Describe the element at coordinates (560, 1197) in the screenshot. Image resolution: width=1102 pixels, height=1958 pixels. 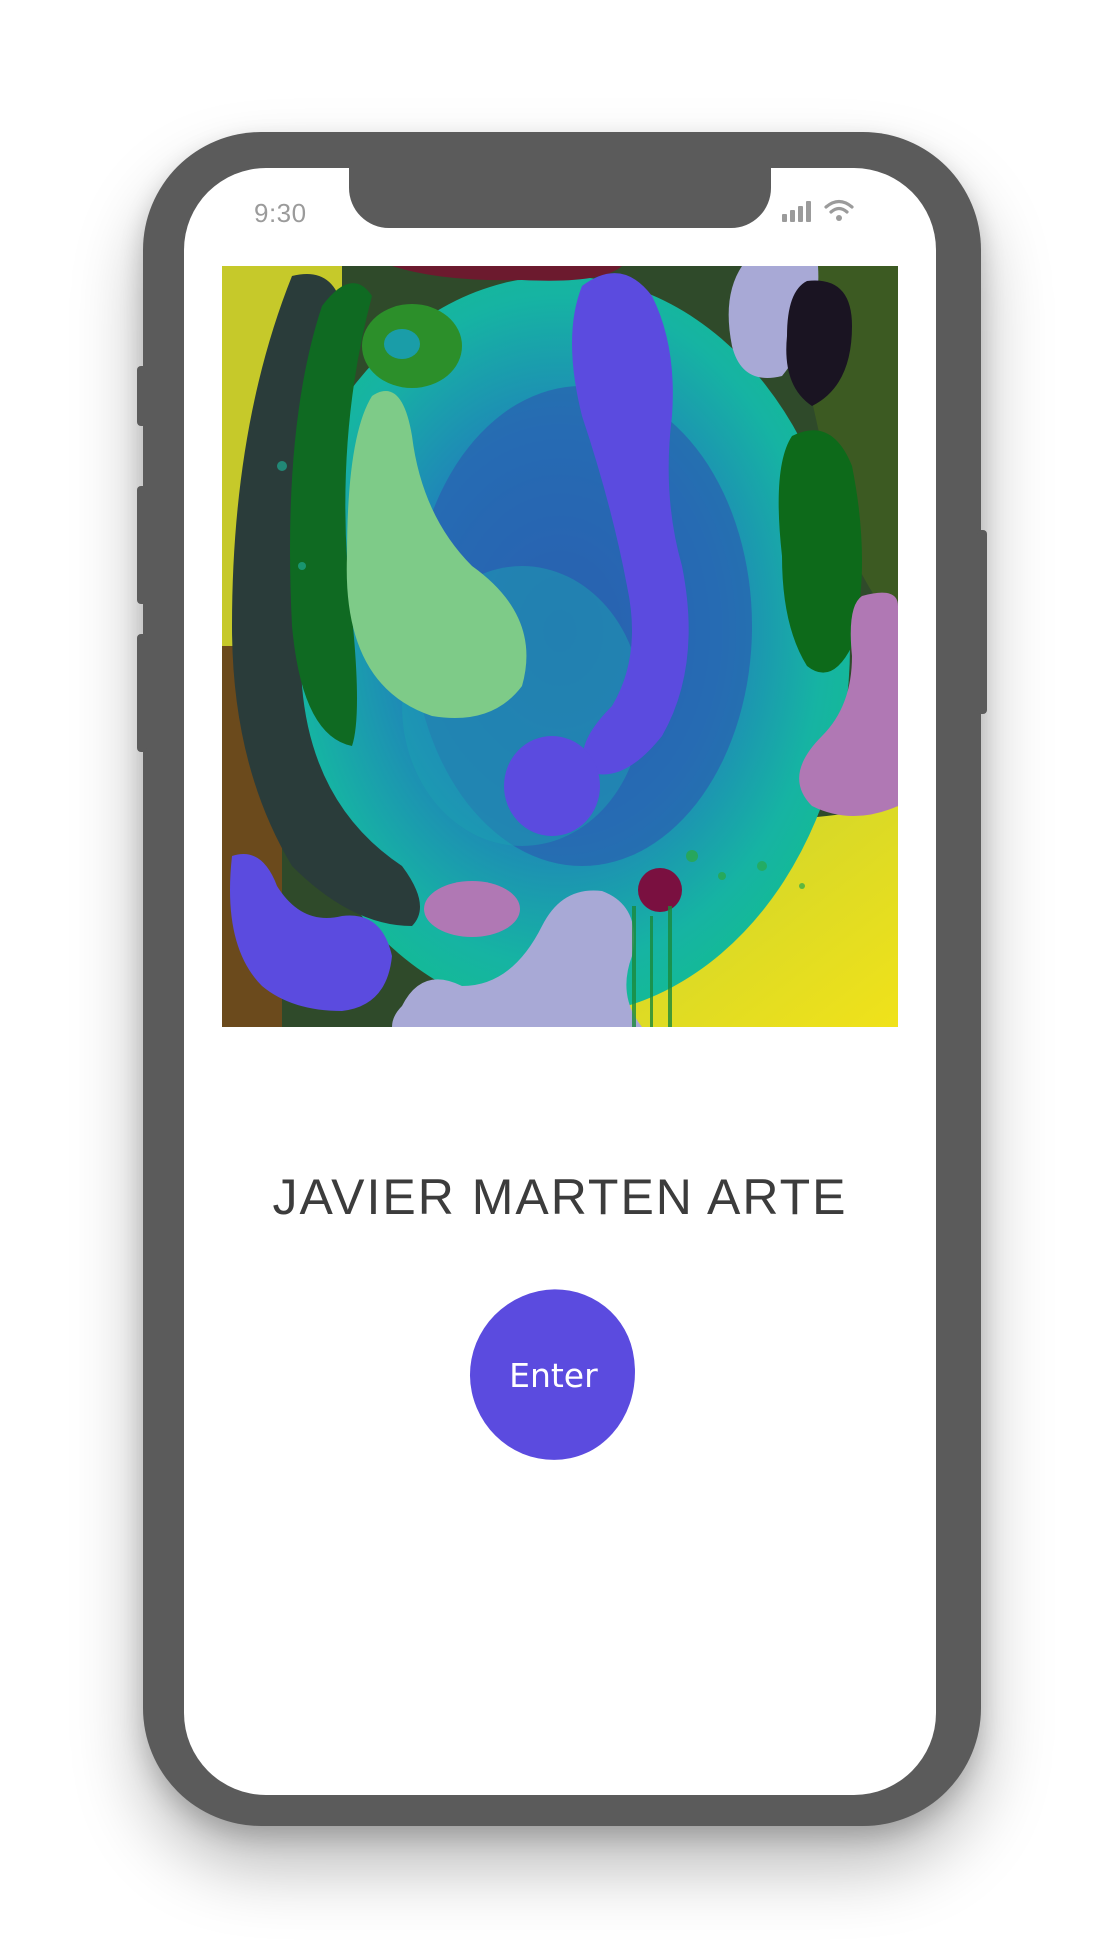
I see `site-title: JAVIER MARTEN ARTE` at that location.